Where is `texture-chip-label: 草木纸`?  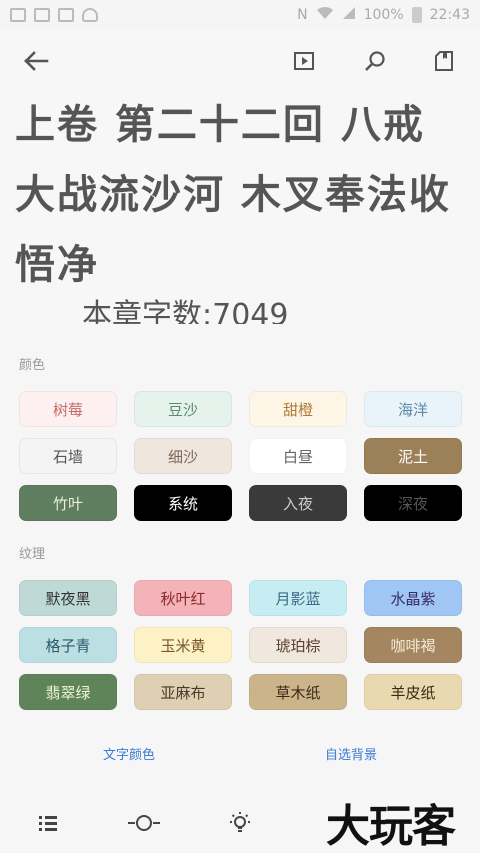
texture-chip-label: 草木纸 is located at coordinates (298, 692).